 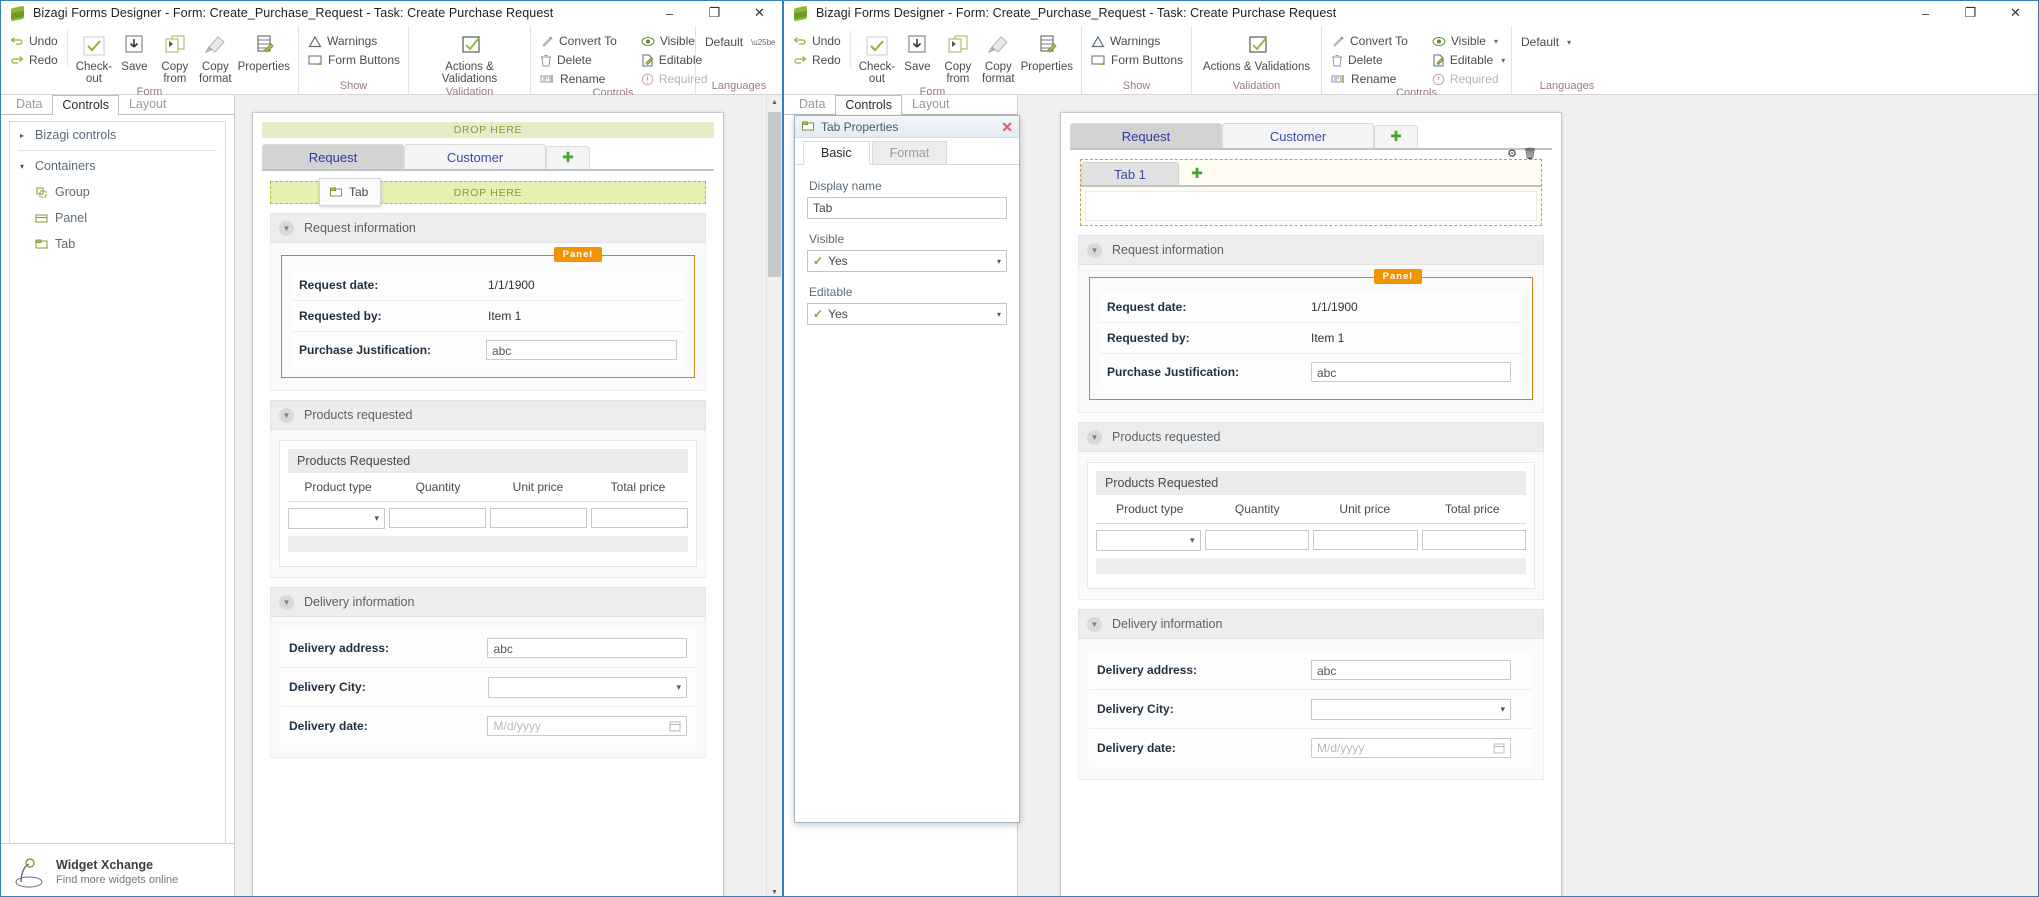 I want to click on editable-dropdown: Editable ▾, so click(x=1468, y=60).